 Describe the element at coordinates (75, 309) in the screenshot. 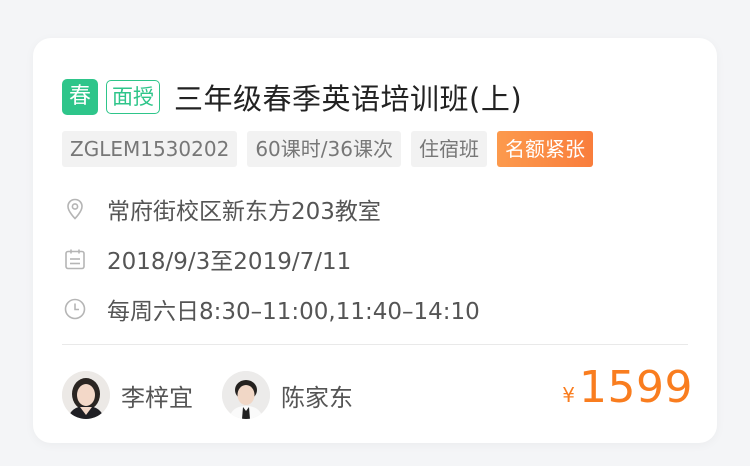

I see `clock-icon` at that location.